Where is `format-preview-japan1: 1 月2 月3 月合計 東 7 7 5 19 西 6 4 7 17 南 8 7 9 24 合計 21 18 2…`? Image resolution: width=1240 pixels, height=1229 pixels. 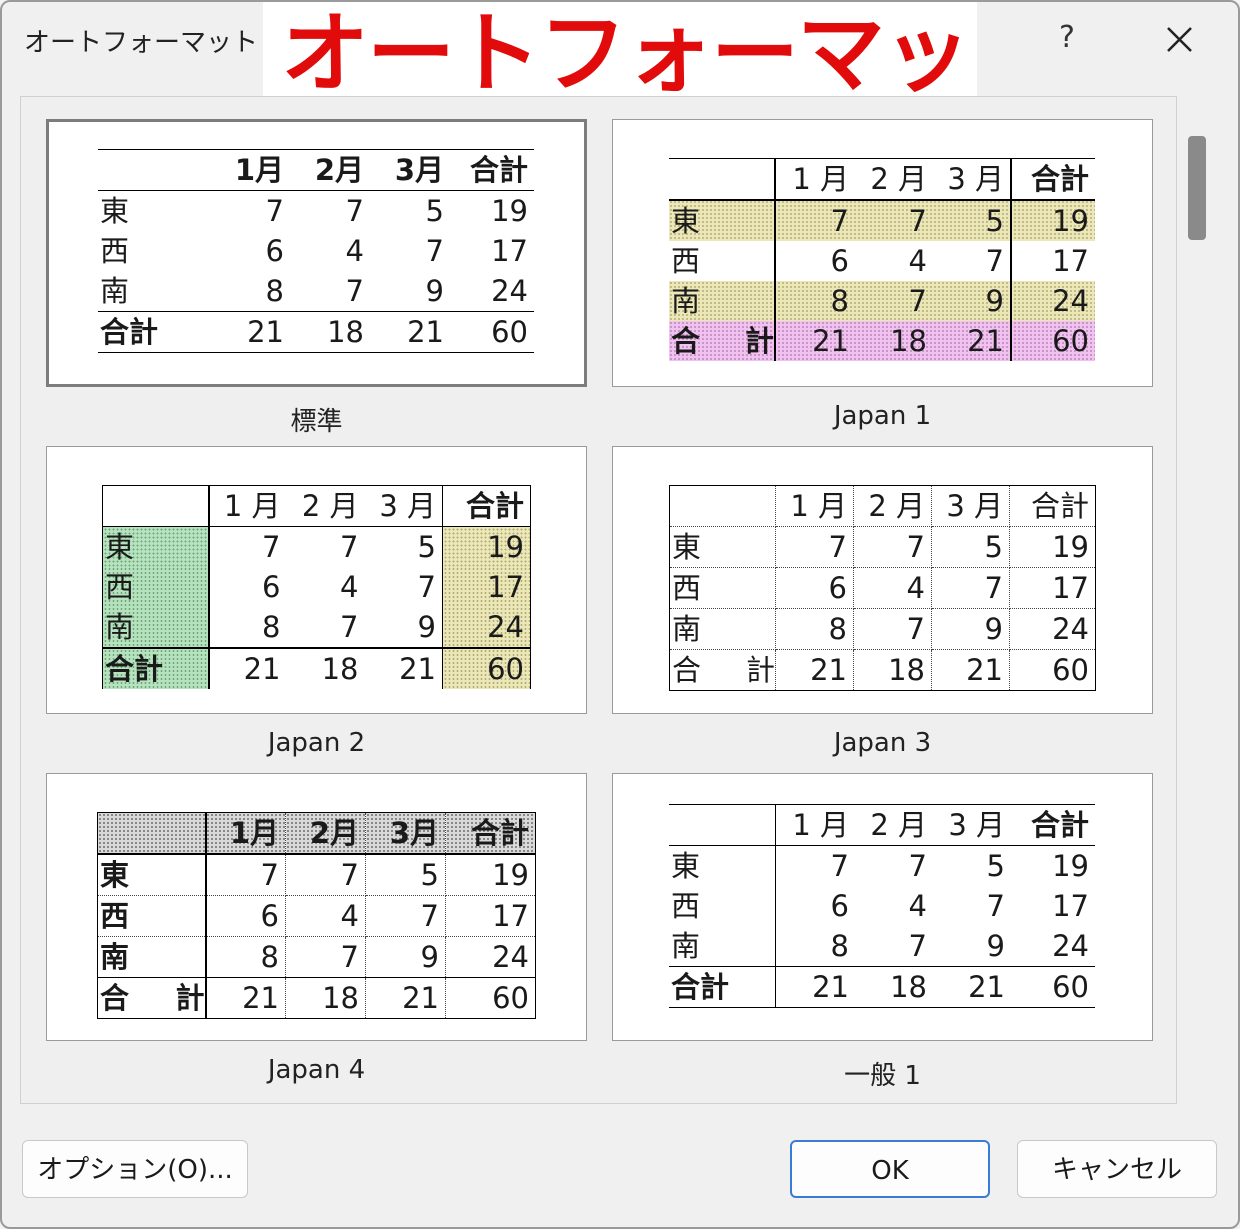
format-preview-japan1: 1 月2 月3 月合計 東 7 7 5 19 西 6 4 7 17 南 8 7 9 24 合計 21 18 2… is located at coordinates (882, 253).